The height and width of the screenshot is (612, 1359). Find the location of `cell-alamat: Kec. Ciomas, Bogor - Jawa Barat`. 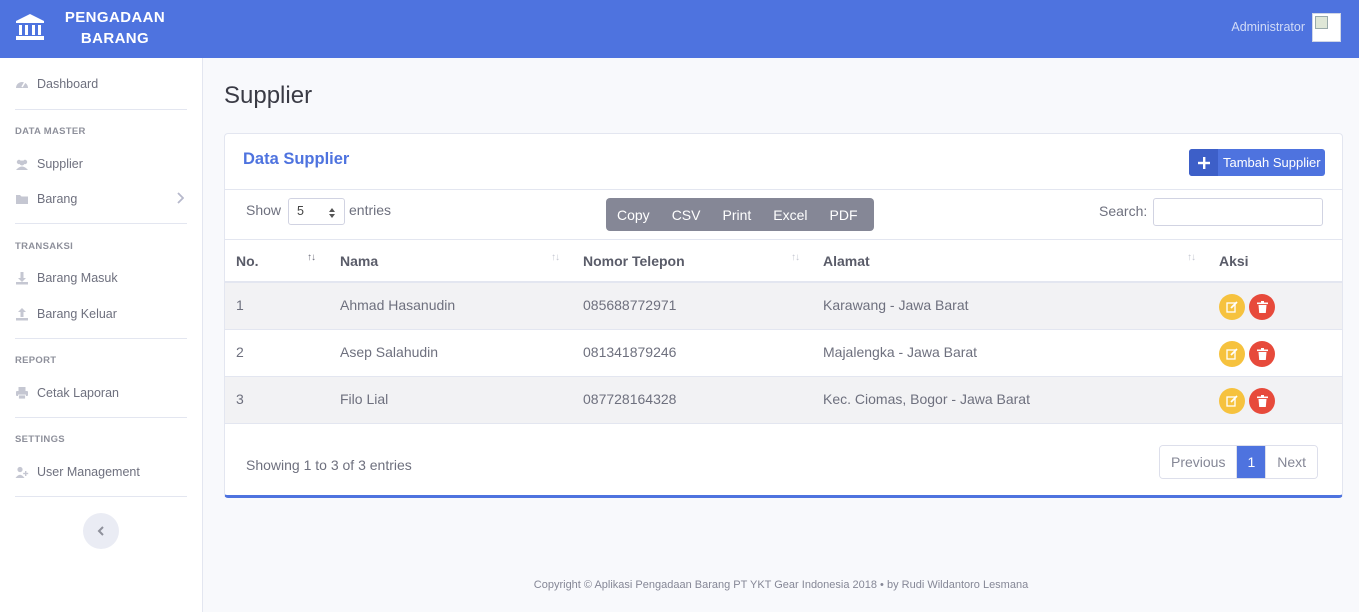

cell-alamat: Kec. Ciomas, Bogor - Jawa Barat is located at coordinates (926, 399).